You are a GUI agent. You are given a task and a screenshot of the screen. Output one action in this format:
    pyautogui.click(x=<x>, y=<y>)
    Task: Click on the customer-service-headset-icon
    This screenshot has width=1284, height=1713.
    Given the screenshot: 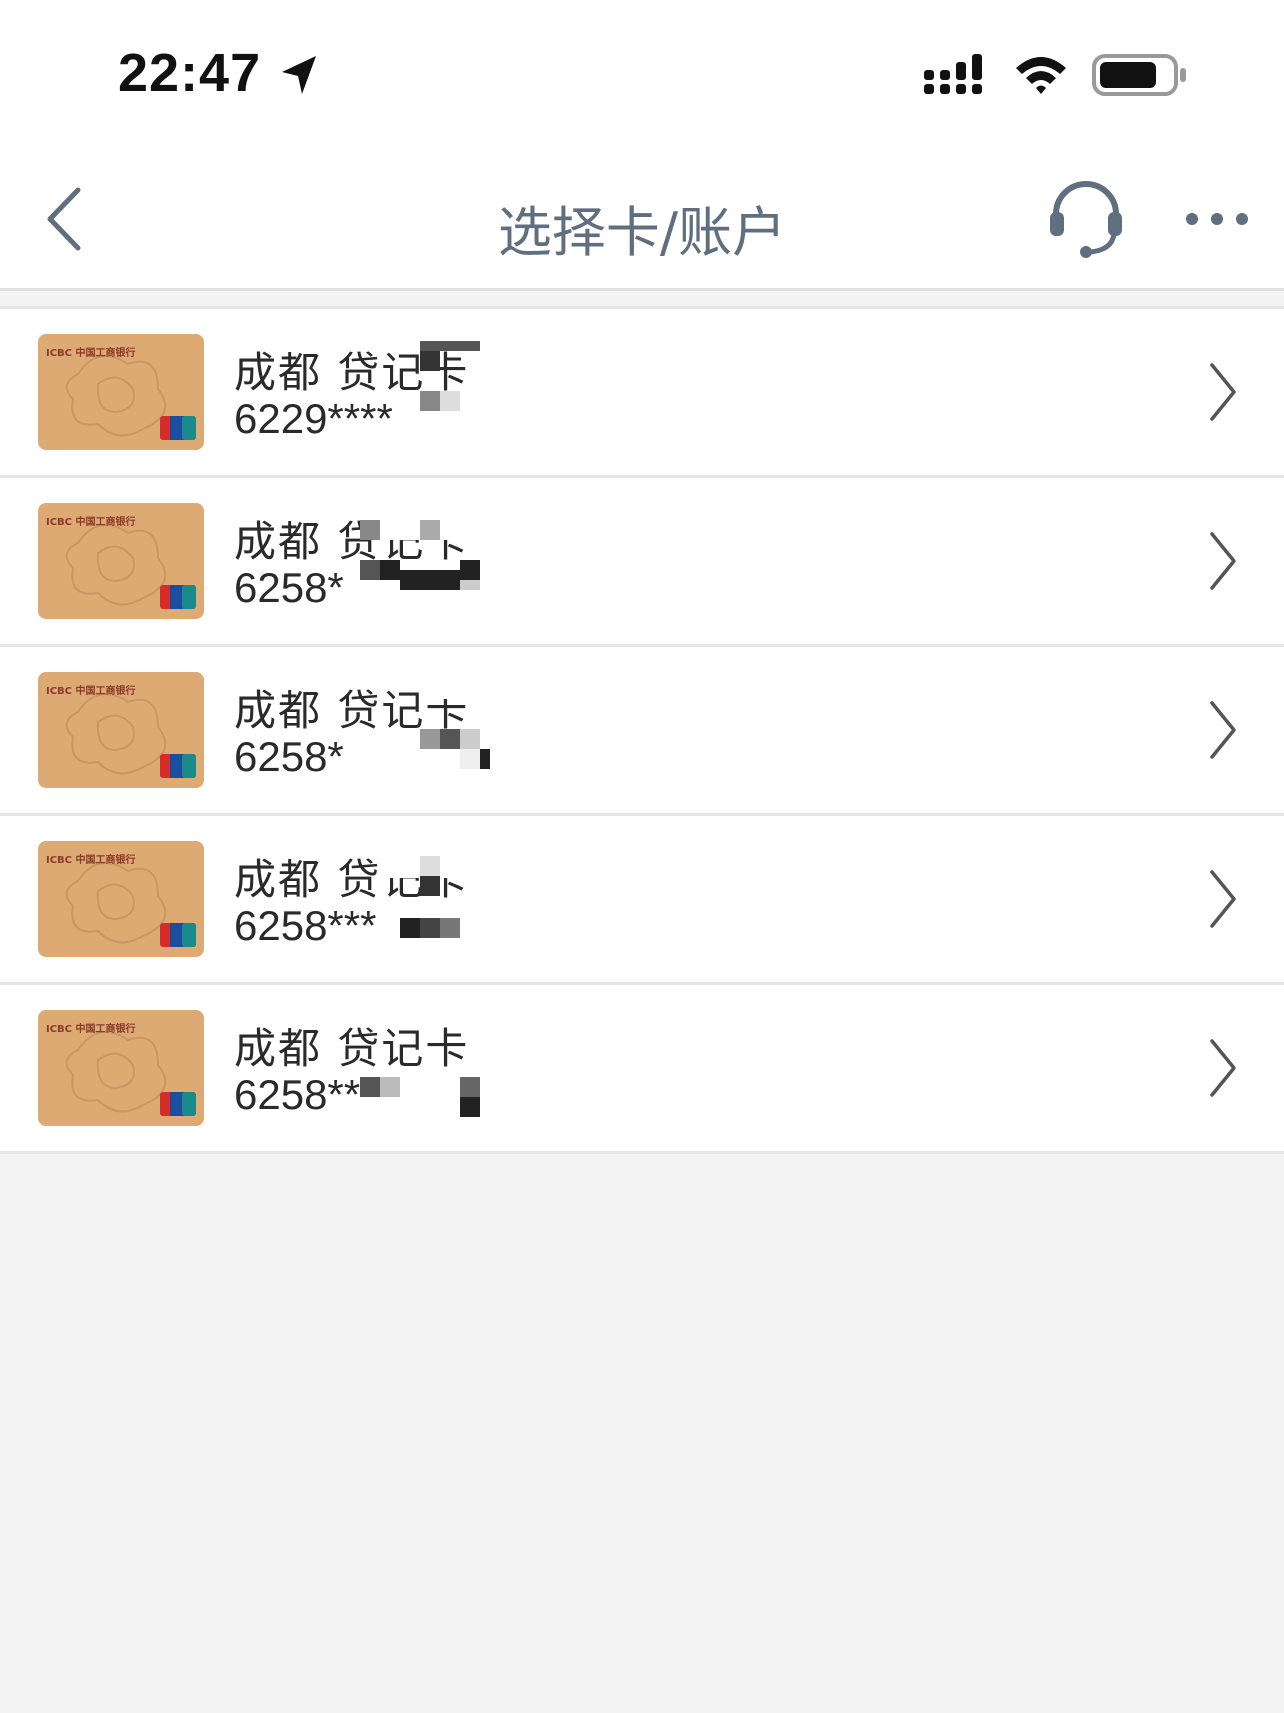 What is the action you would take?
    pyautogui.click(x=1086, y=219)
    